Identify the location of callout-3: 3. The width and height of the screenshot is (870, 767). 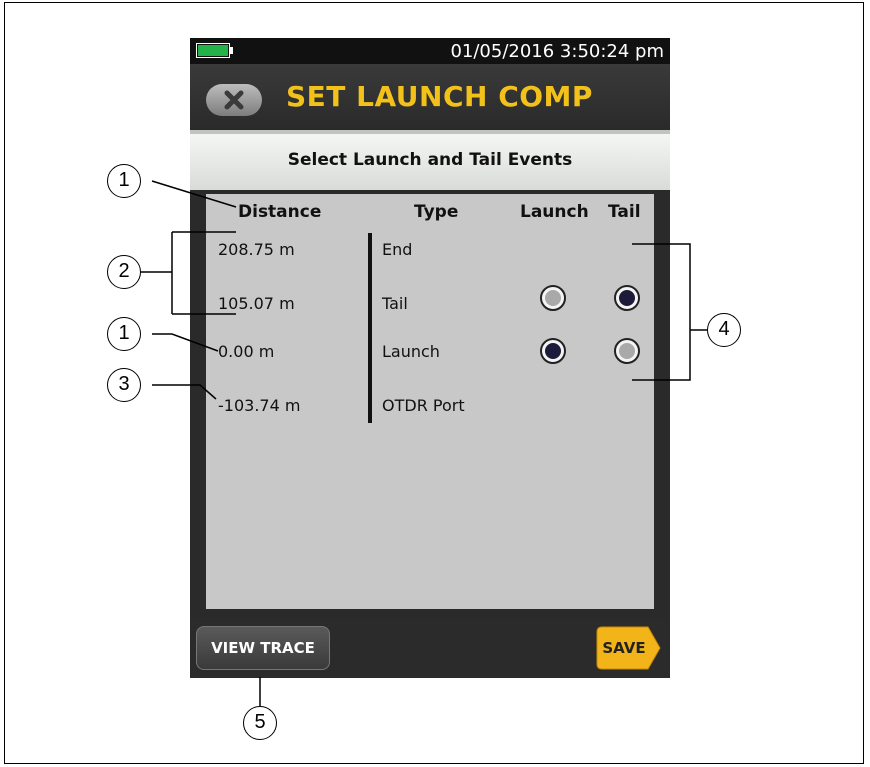
(124, 385).